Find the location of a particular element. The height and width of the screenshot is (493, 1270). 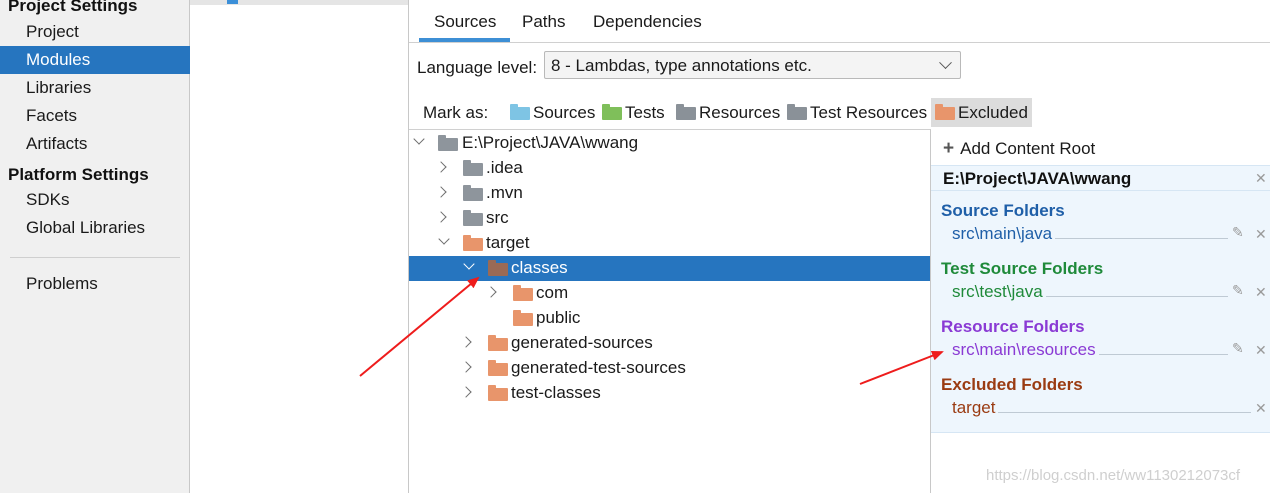

test-resources-folder-icon is located at coordinates (797, 112).